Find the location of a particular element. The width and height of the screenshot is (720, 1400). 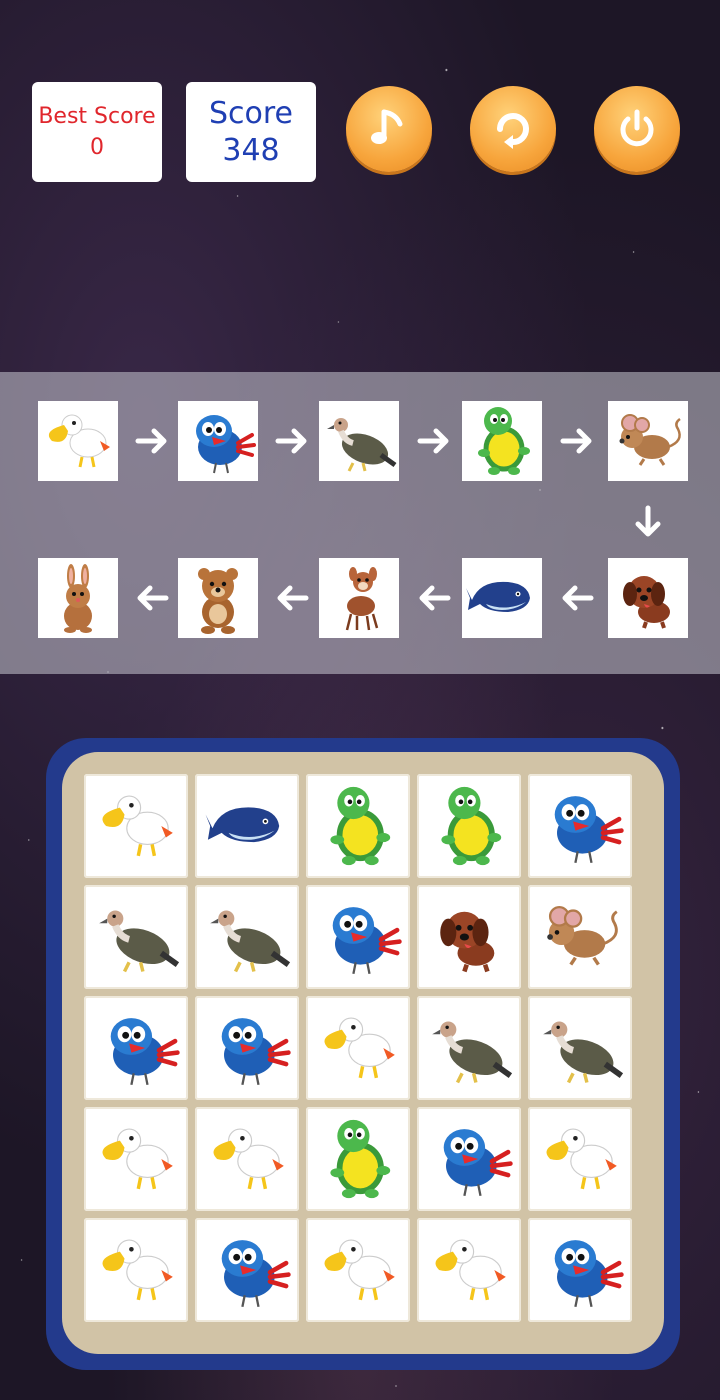

power-button is located at coordinates (637, 129).